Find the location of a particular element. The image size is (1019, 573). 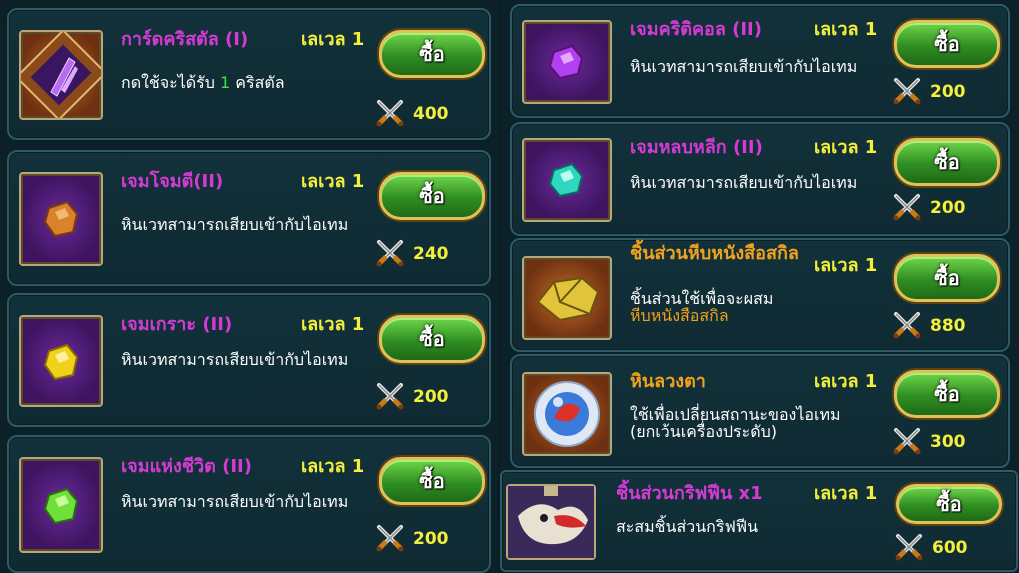

teal-gem-icon is located at coordinates (567, 180).